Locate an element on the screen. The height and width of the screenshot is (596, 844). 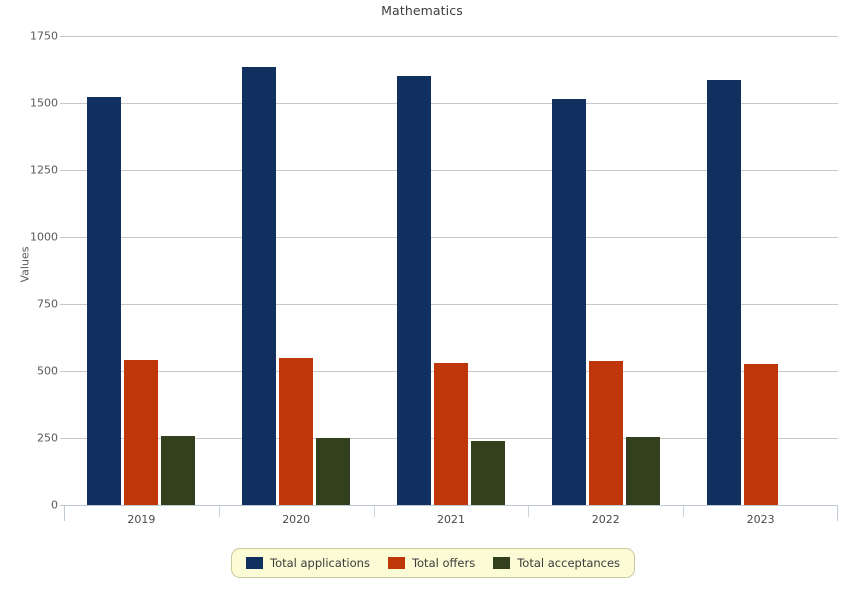
y-axis-tick-label: 500 is located at coordinates (47, 371).